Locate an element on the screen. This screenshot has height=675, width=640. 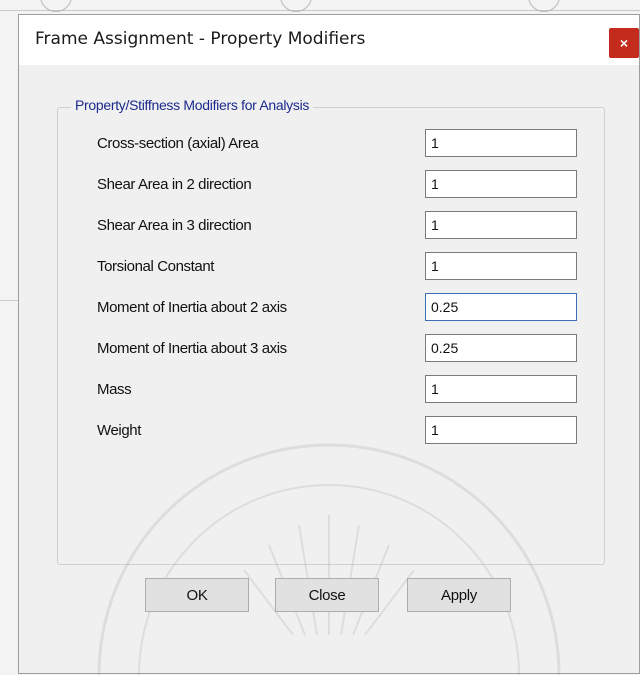
title-bar: Frame Assignment - Property Modifiers × is located at coordinates (329, 40).